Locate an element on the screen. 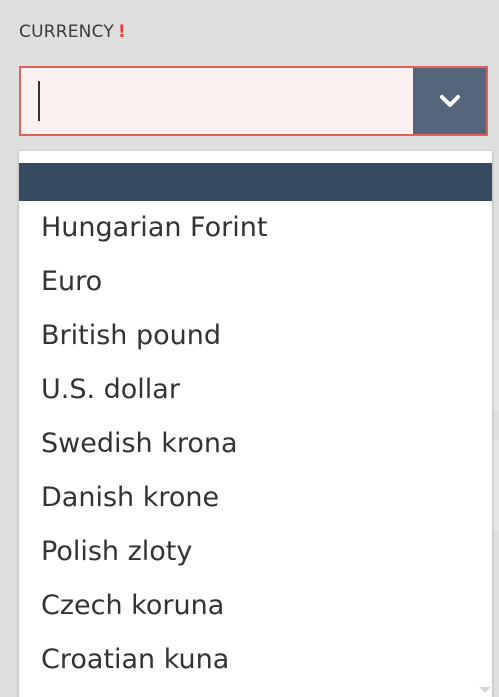 The width and height of the screenshot is (499, 697). dropdown-toggle-button is located at coordinates (449, 101).